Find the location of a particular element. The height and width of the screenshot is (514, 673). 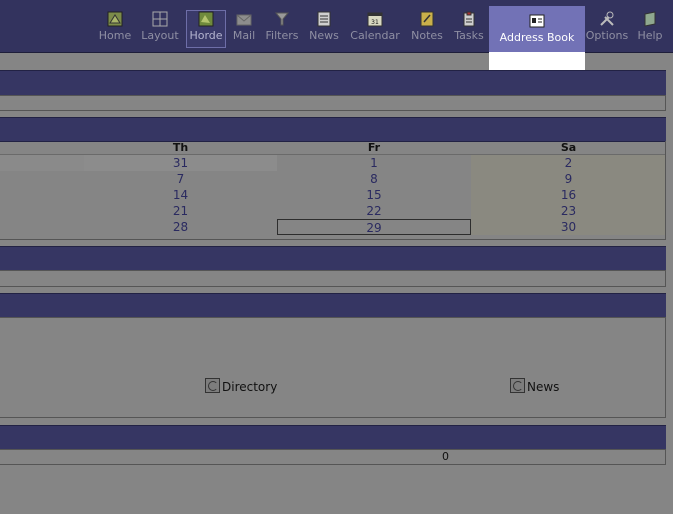

tasks-icon is located at coordinates (469, 19).